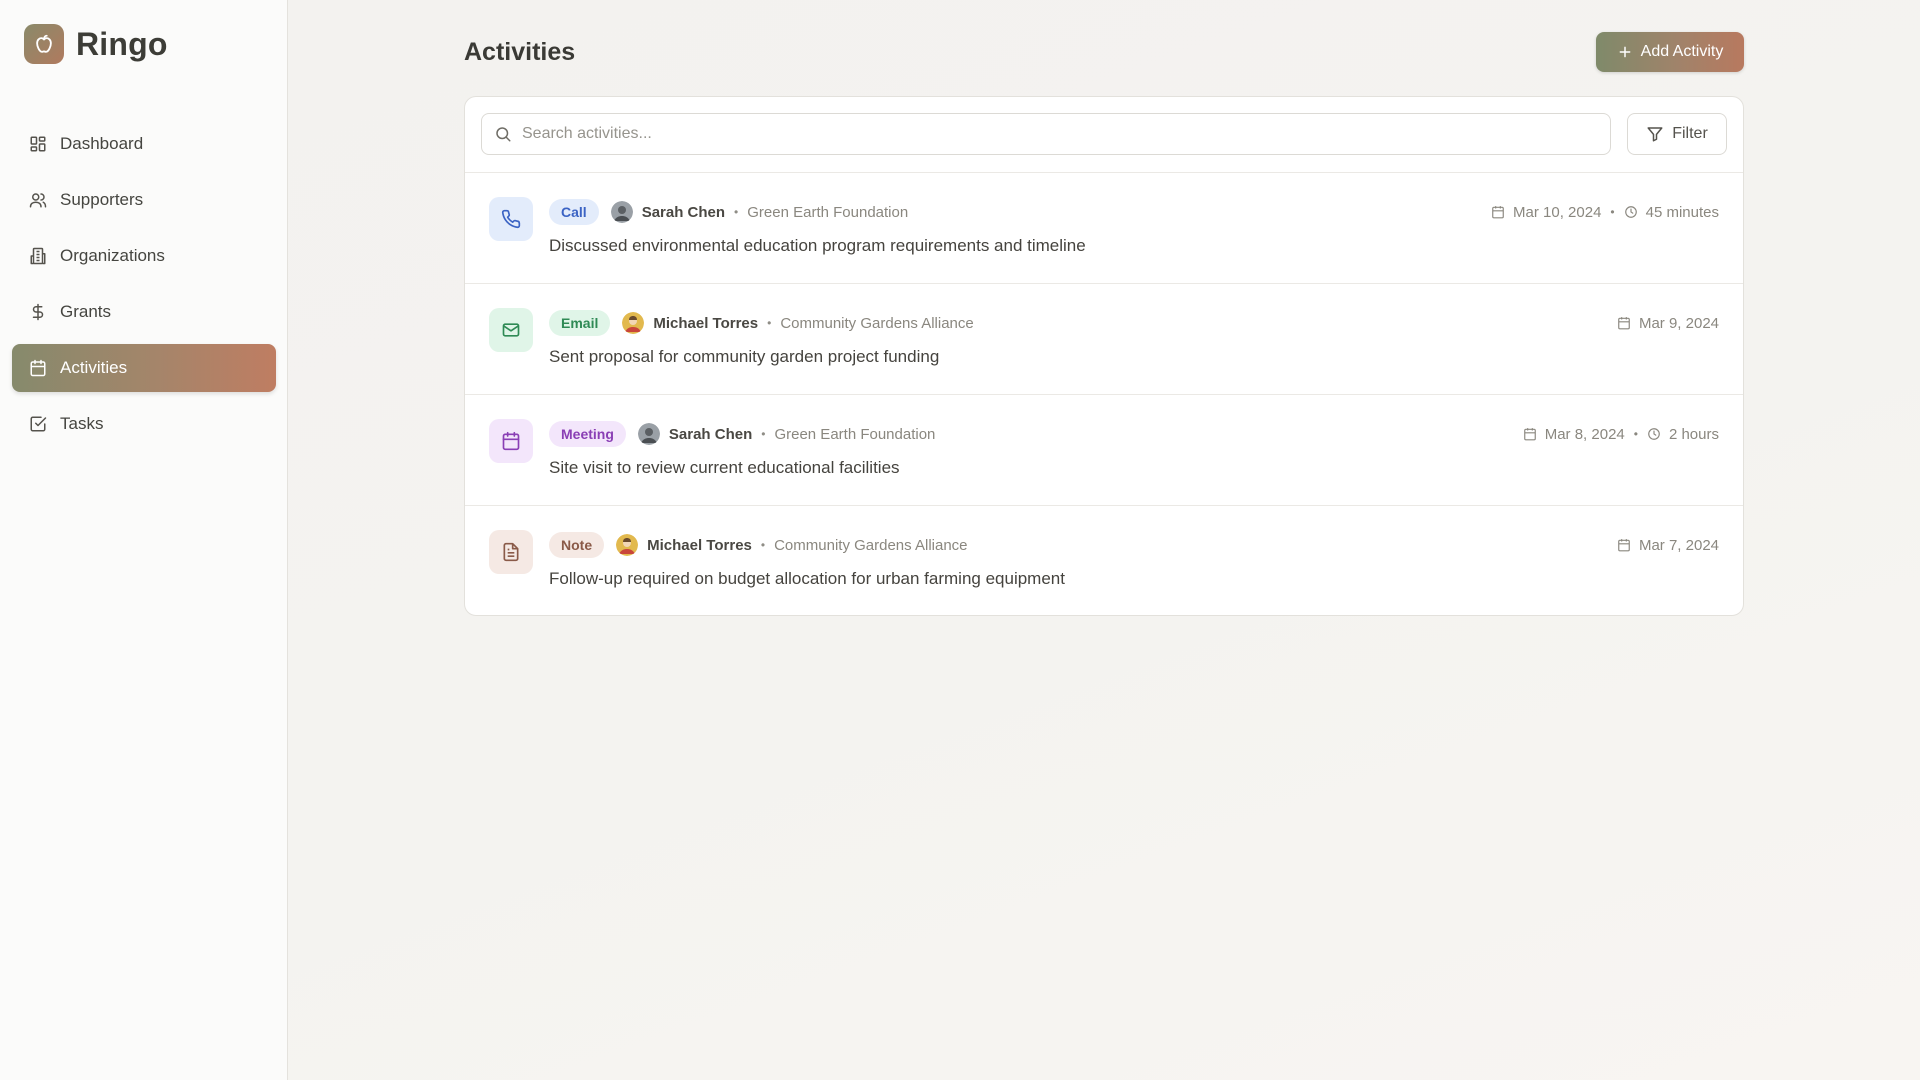 Image resolution: width=1920 pixels, height=1080 pixels. I want to click on sidebar-item-supporters: Supporters, so click(144, 200).